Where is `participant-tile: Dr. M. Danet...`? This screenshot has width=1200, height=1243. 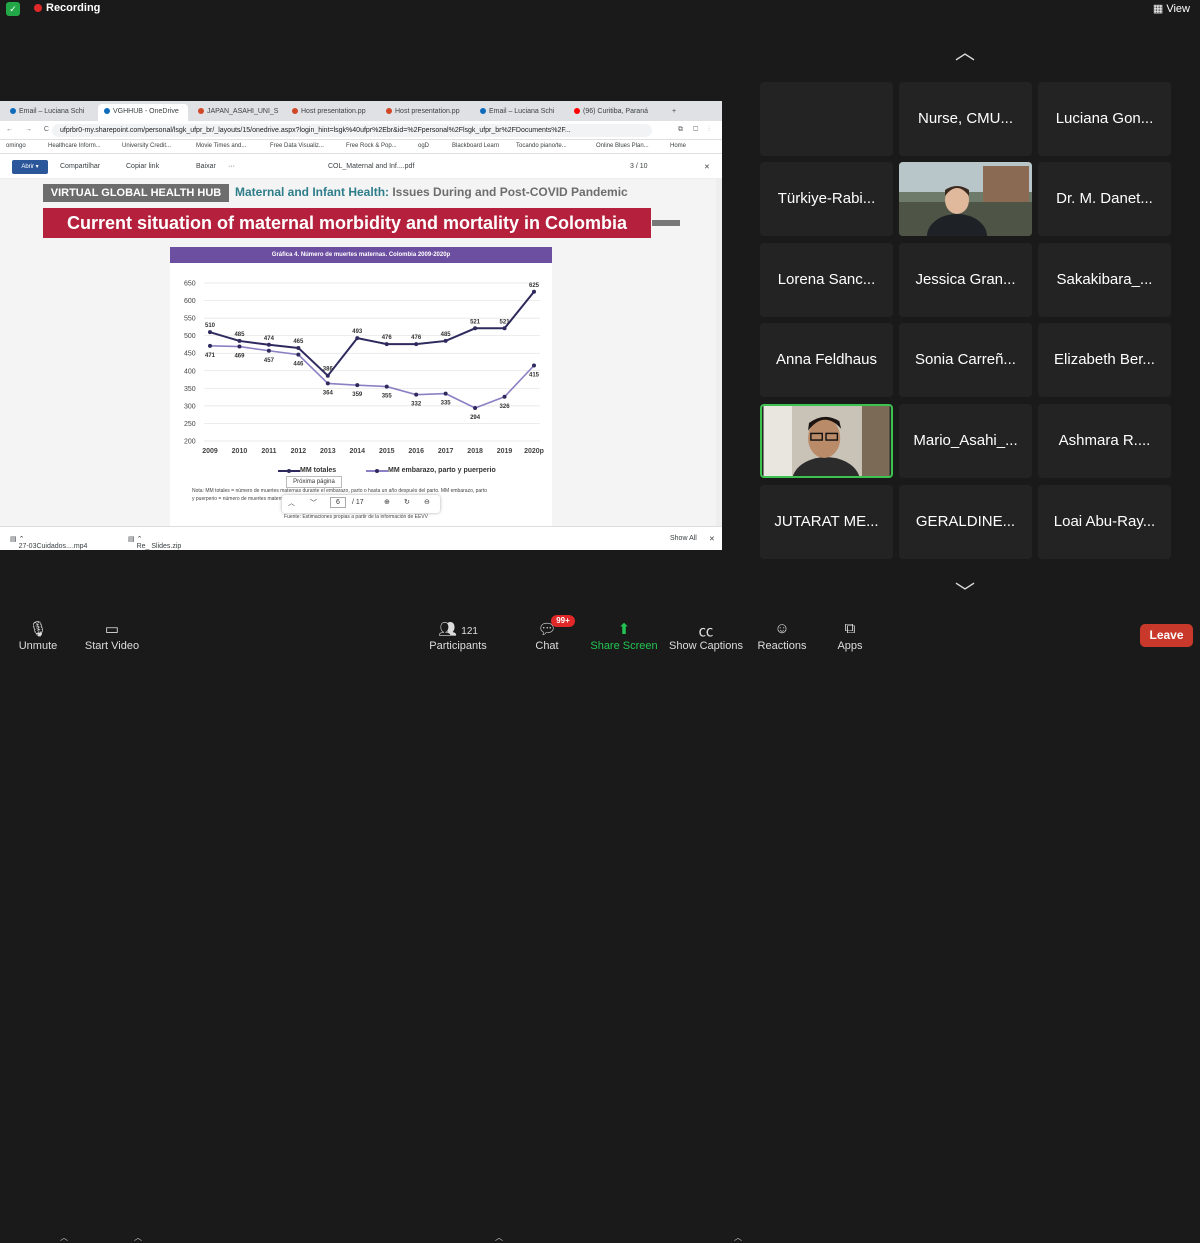 participant-tile: Dr. M. Danet... is located at coordinates (1104, 199).